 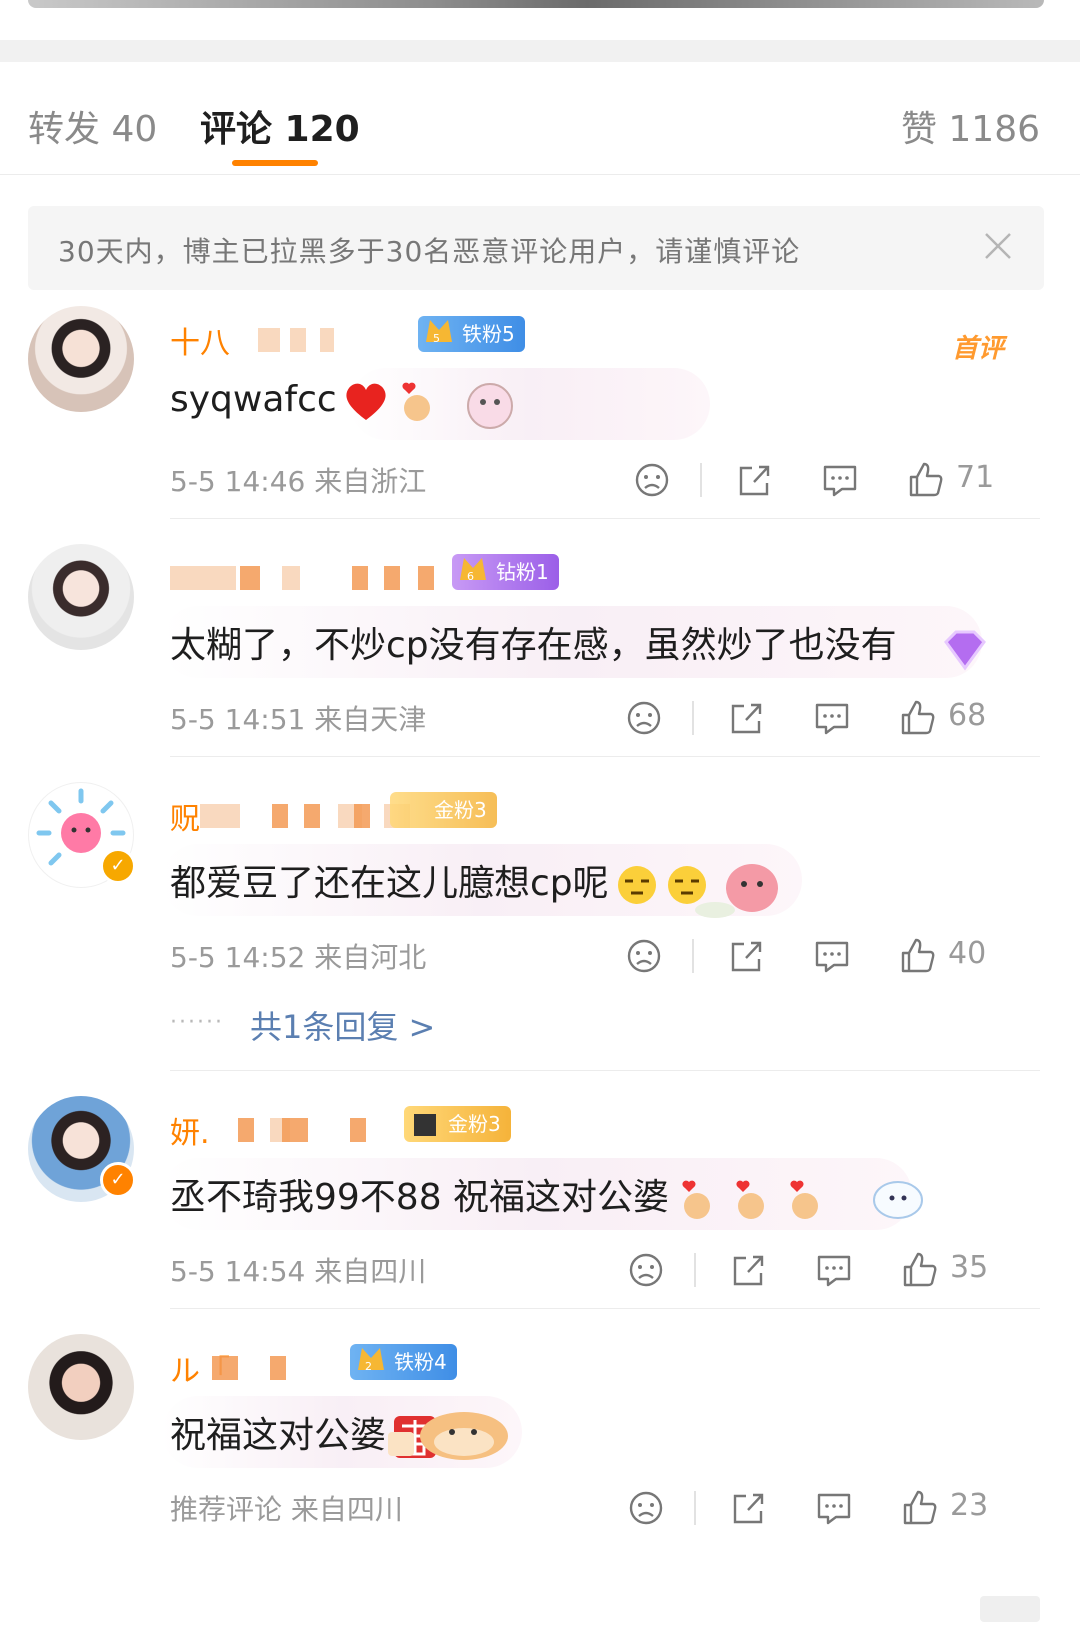 I want to click on comment-actions: 40, so click(x=812, y=956).